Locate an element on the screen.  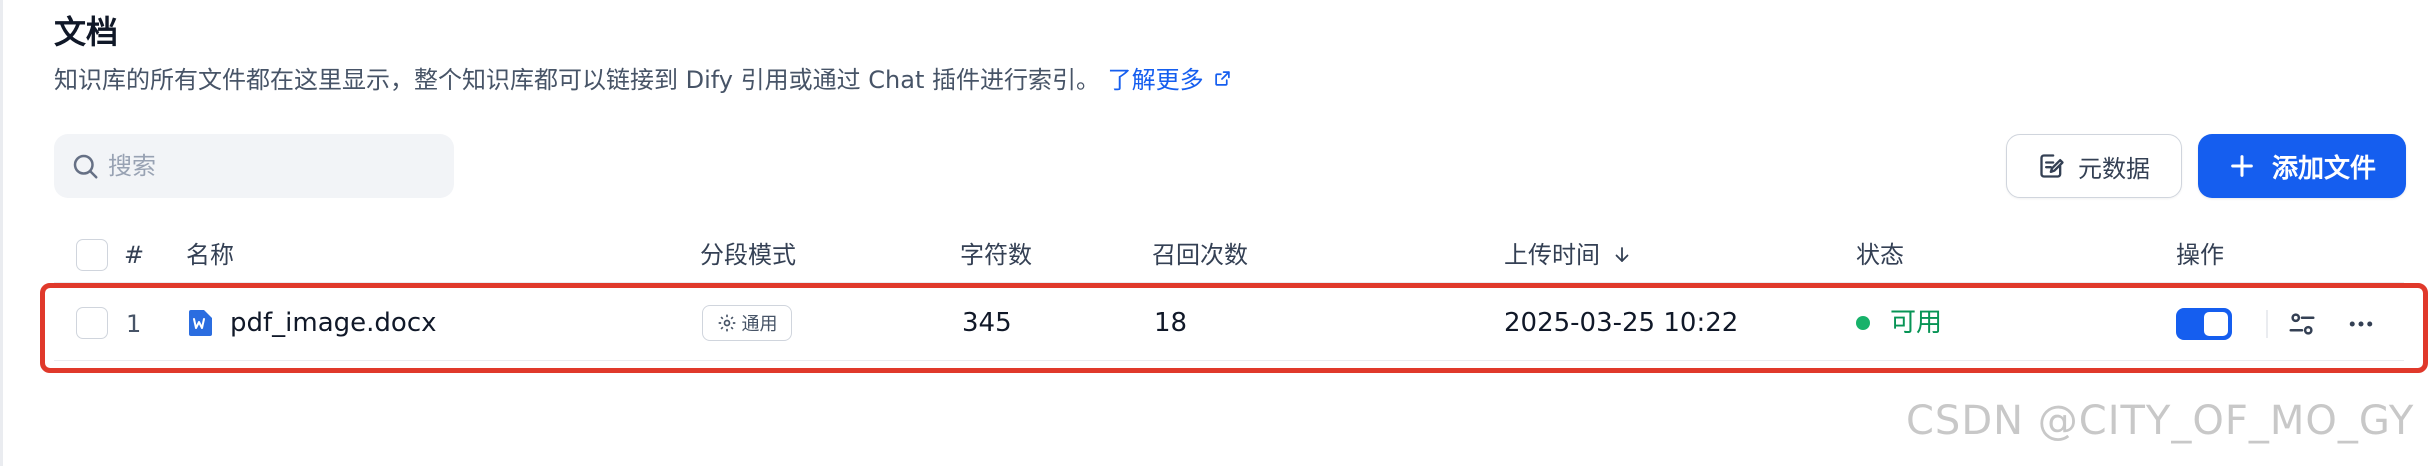
external-link-icon is located at coordinates (1222, 78).